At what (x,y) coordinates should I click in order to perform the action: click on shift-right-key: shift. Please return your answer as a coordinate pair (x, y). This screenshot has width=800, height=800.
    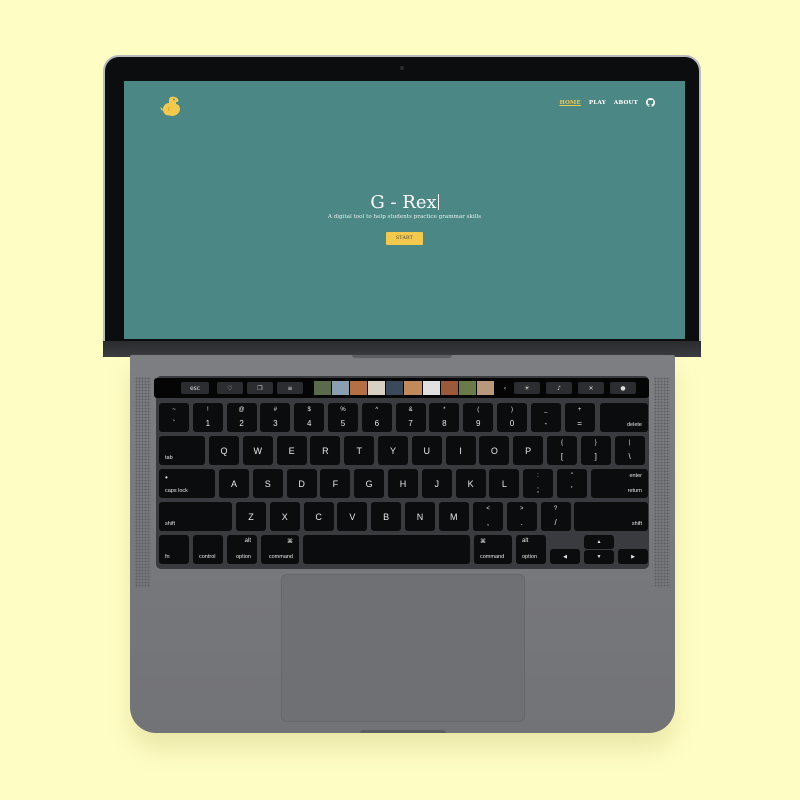
    Looking at the image, I should click on (611, 516).